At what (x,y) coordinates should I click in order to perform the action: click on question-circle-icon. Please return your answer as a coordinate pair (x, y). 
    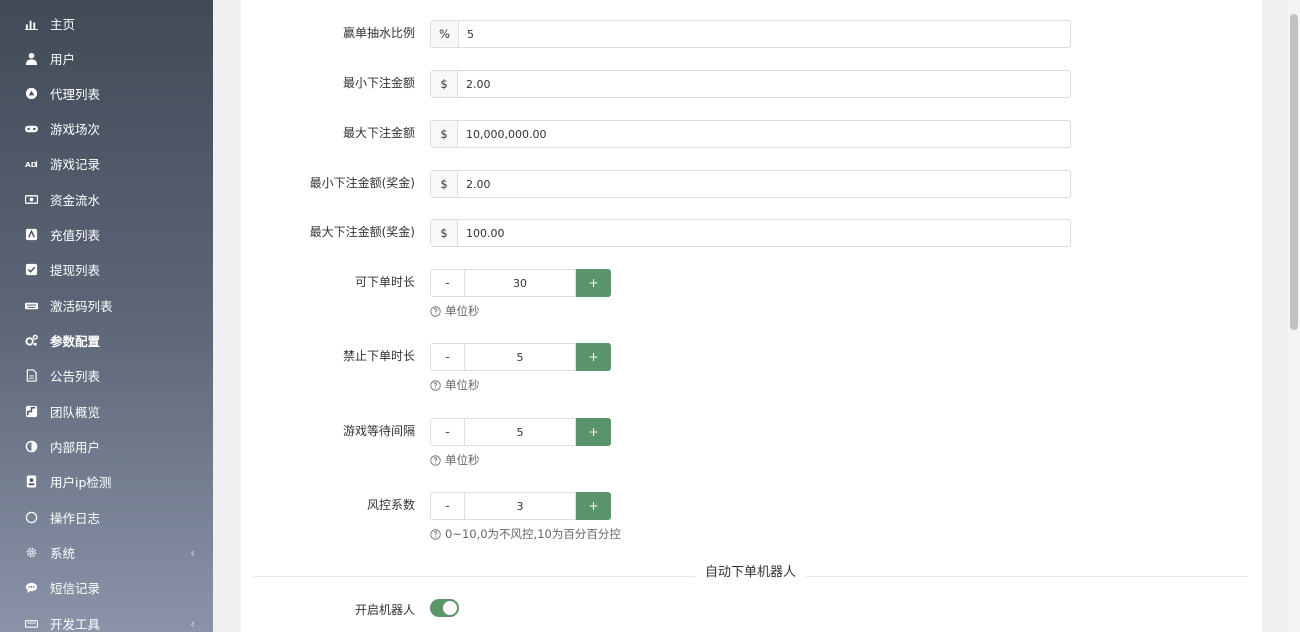
    Looking at the image, I should click on (435, 385).